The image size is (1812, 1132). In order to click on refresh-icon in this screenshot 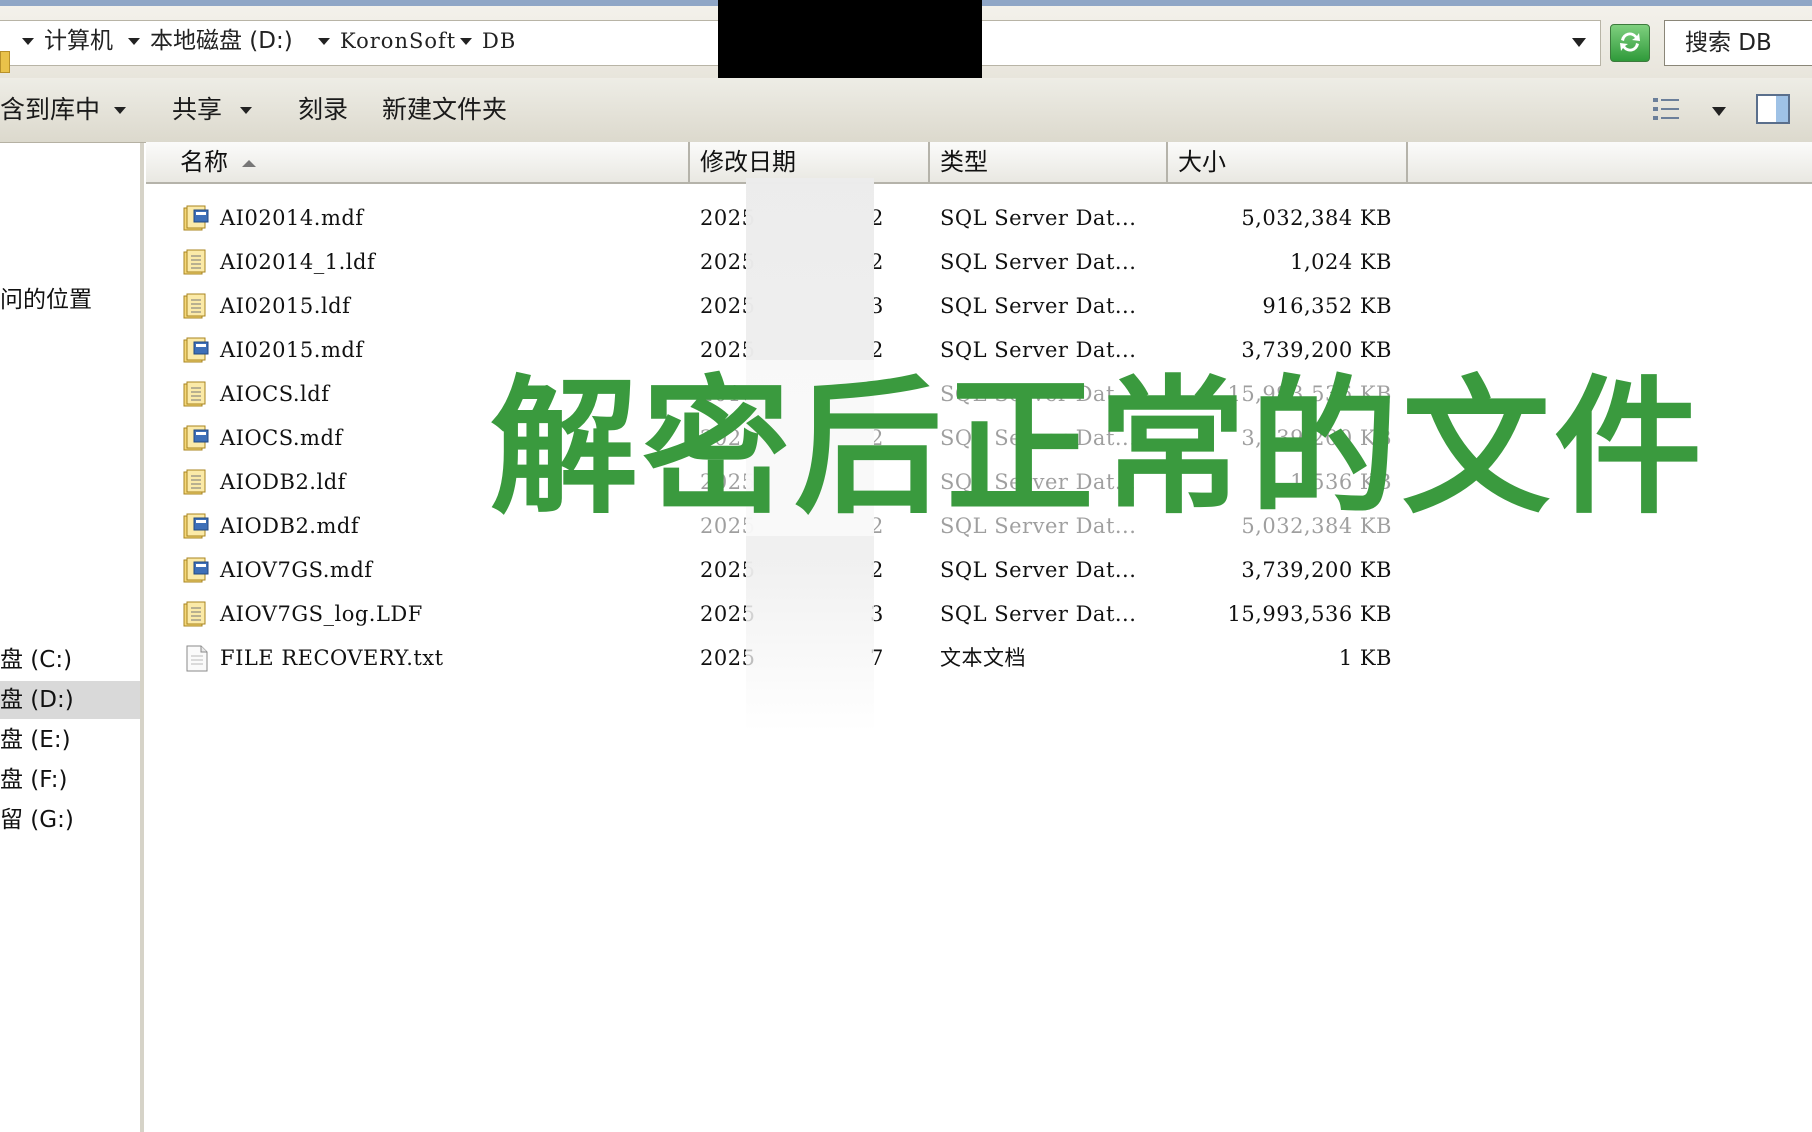, I will do `click(1630, 42)`.